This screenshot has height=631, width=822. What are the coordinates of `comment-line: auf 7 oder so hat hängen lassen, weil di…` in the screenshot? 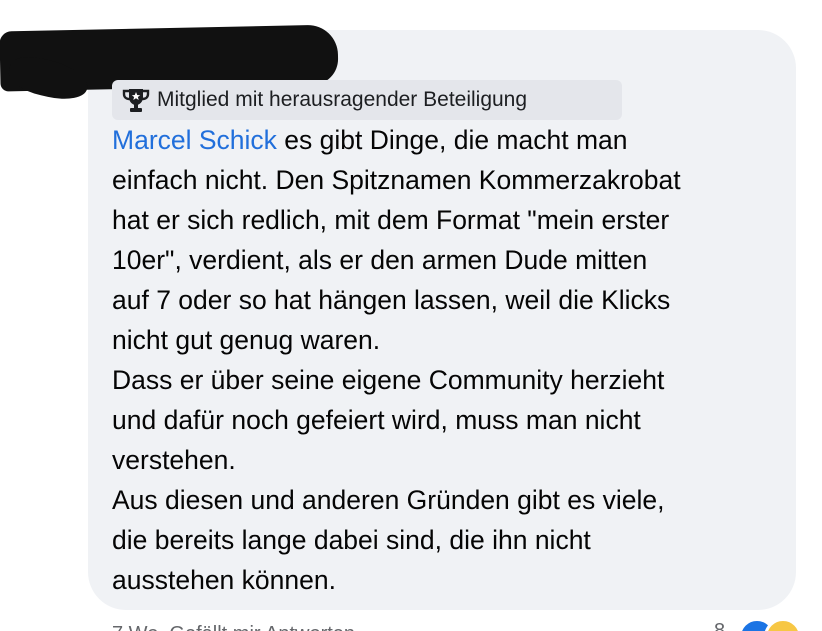 It's located at (391, 300).